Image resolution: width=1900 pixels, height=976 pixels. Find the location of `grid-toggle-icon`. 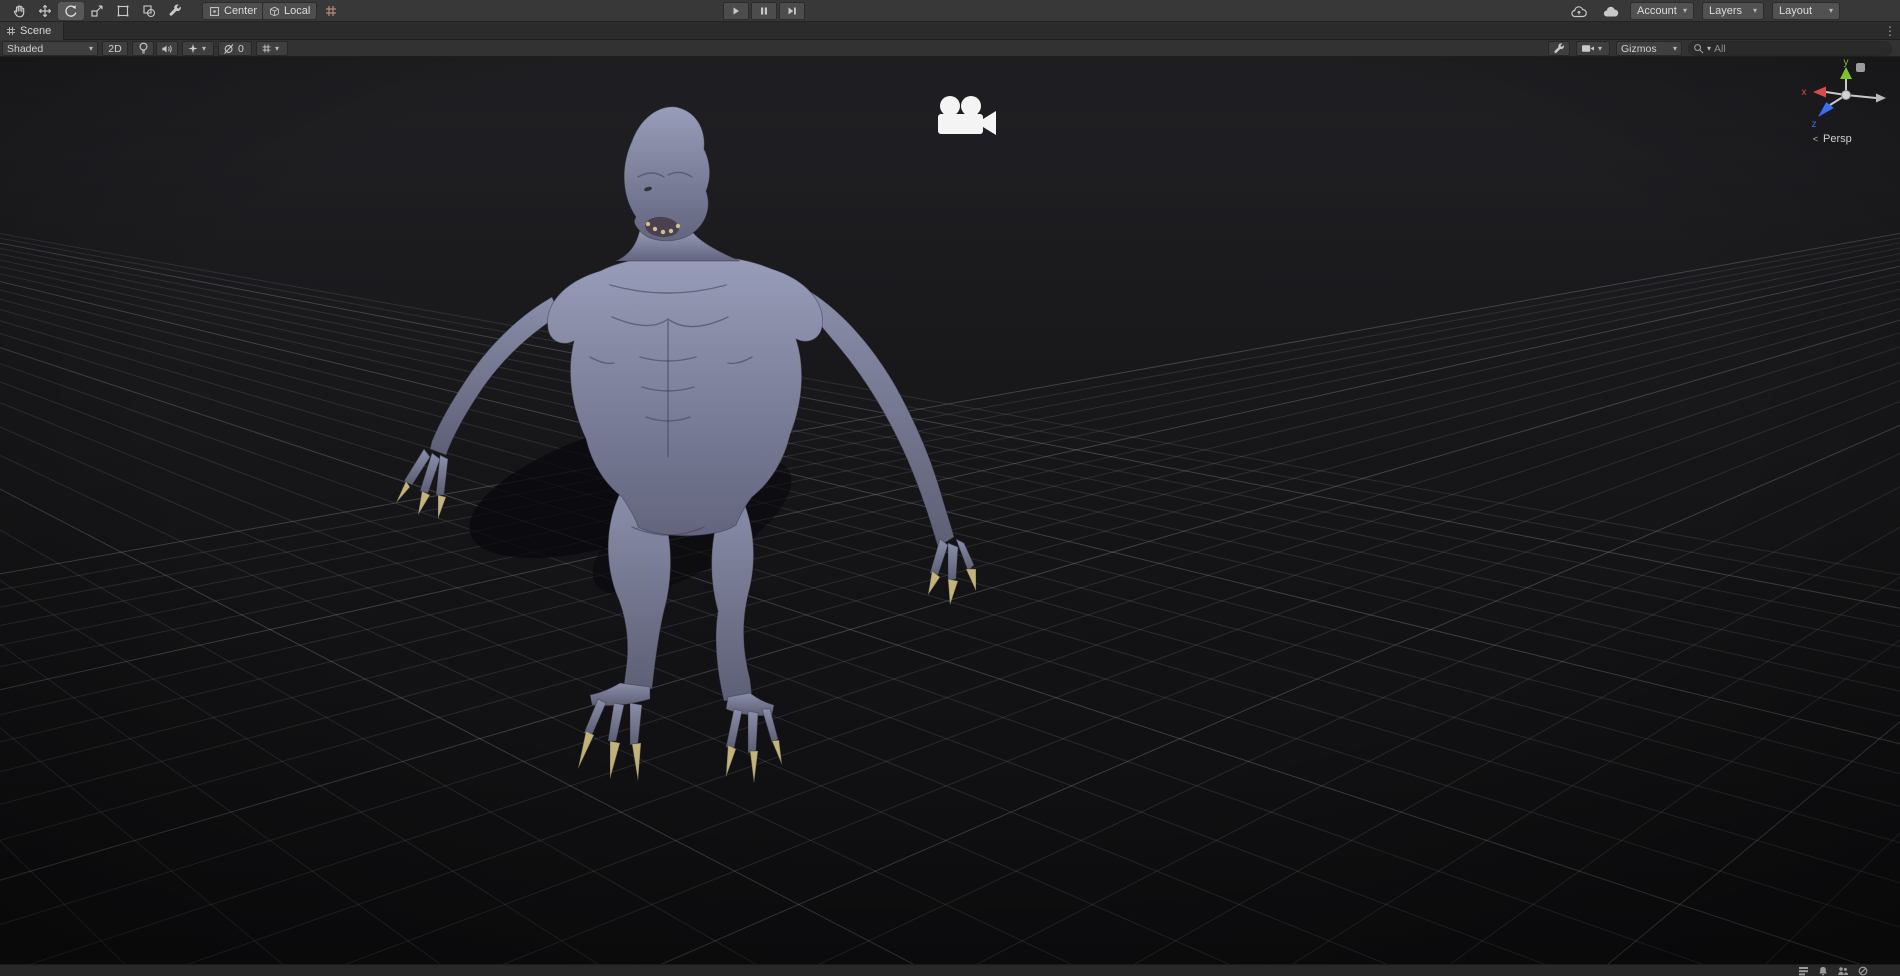

grid-toggle-icon is located at coordinates (266, 48).